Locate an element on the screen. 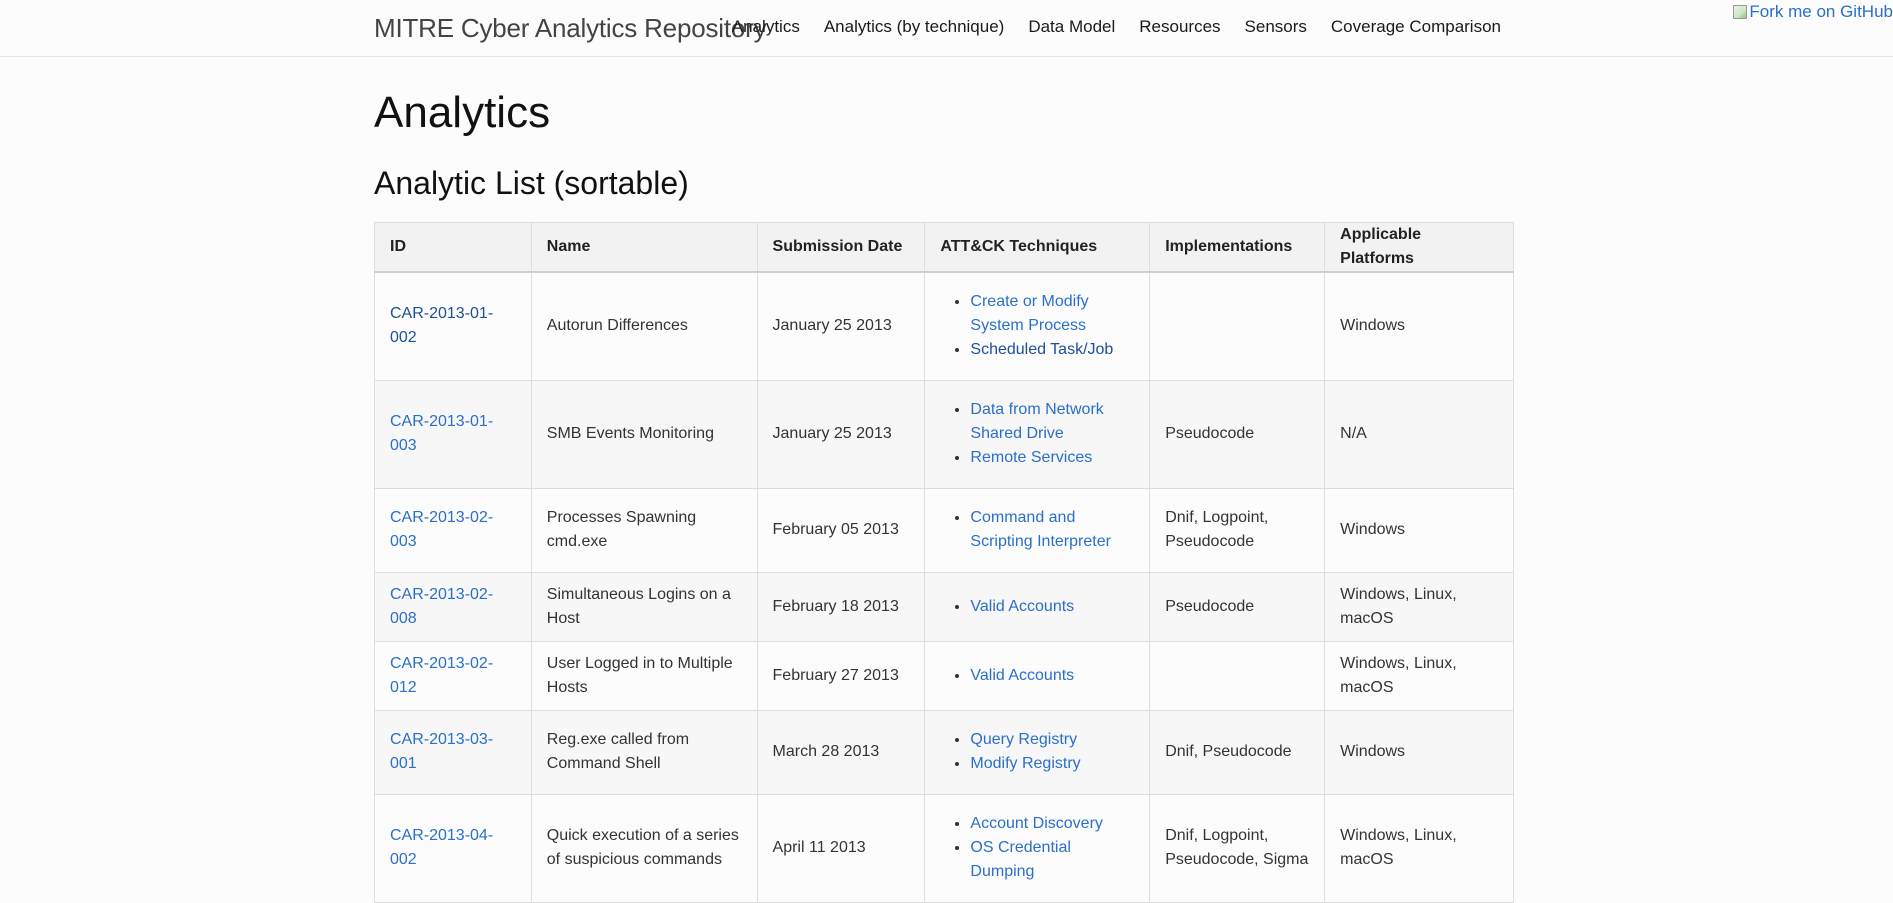  column-header-id: ID is located at coordinates (453, 247).